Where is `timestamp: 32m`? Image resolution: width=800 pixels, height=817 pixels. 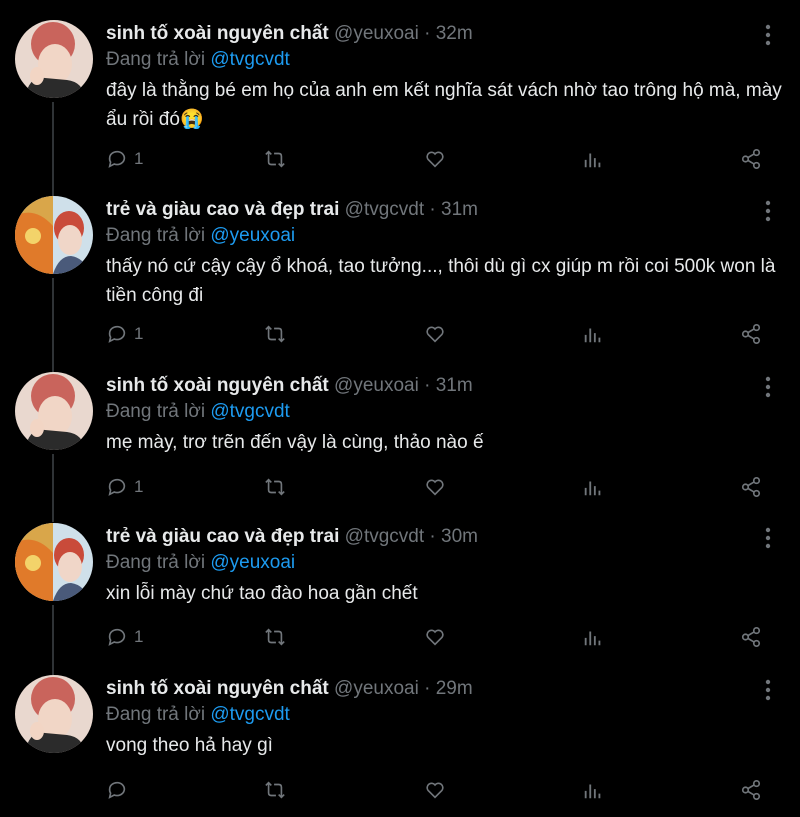 timestamp: 32m is located at coordinates (454, 33).